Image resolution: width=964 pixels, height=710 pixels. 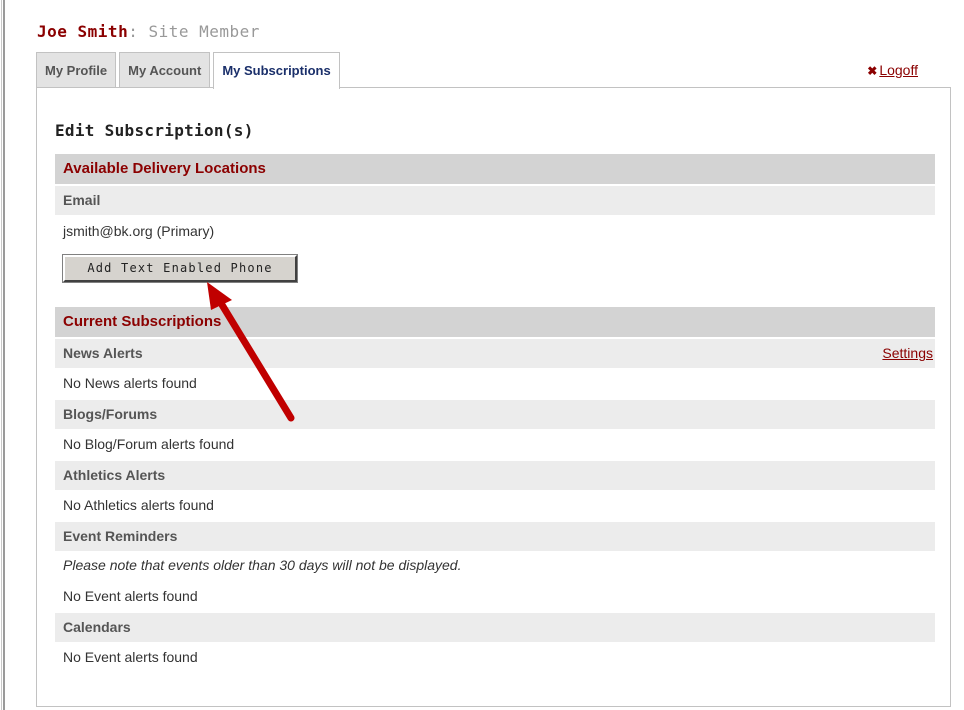 What do you see at coordinates (276, 70) in the screenshot?
I see `tab-my-subscriptions: My Subscriptions` at bounding box center [276, 70].